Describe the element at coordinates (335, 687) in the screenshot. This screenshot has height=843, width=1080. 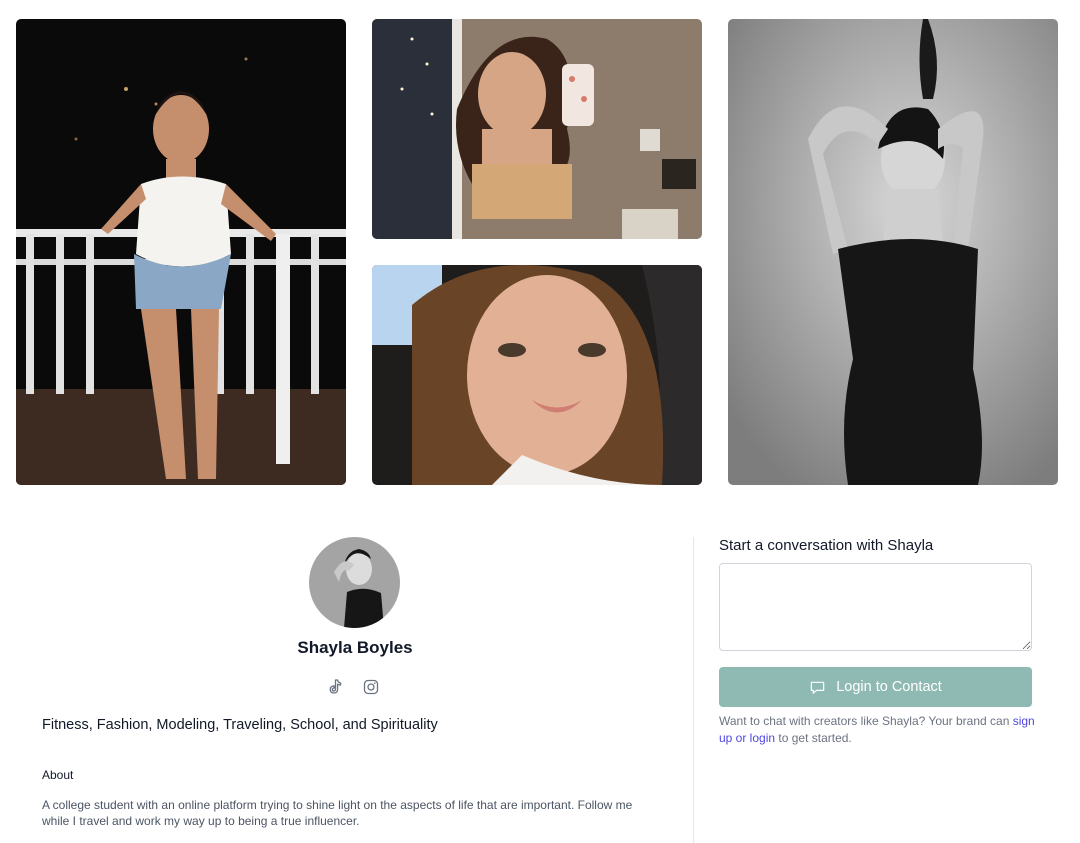
I see `tiktok-icon` at that location.